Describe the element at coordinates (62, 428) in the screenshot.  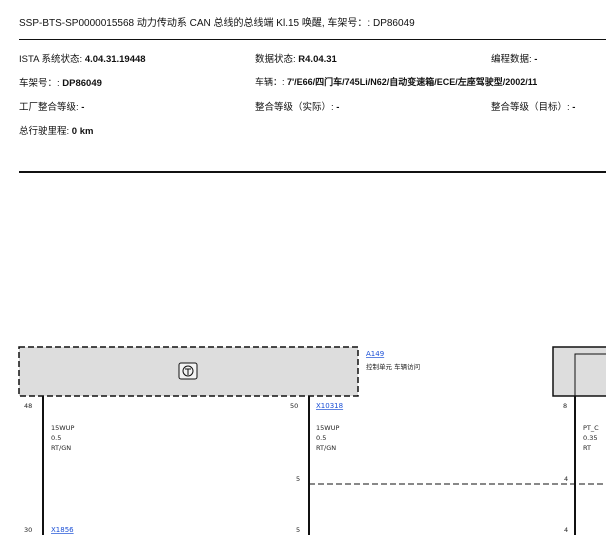
I see `wire1-name: 15WUP` at that location.